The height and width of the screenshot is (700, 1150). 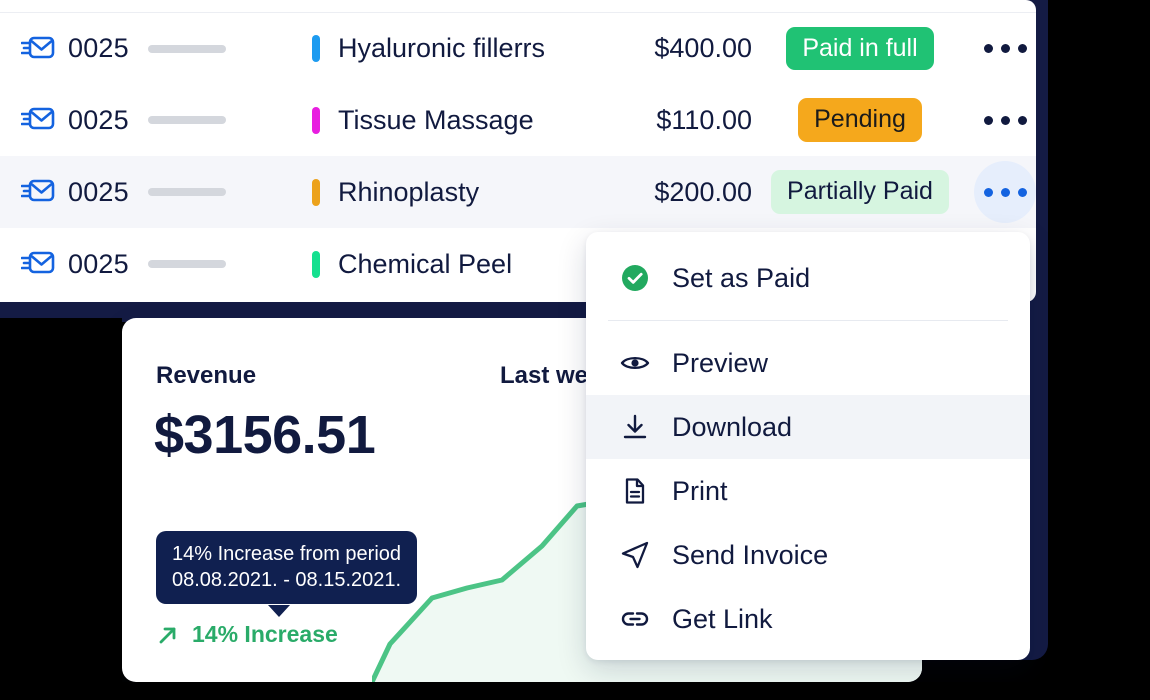 I want to click on eye-icon, so click(x=635, y=363).